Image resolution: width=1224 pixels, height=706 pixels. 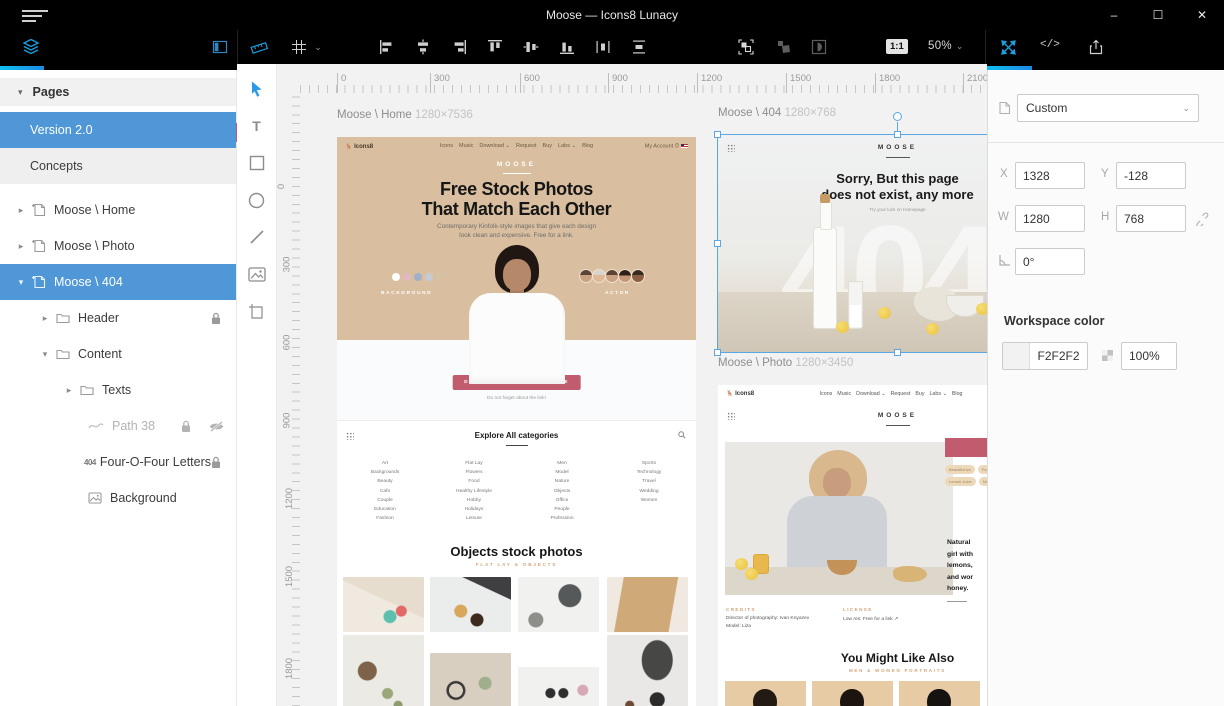 I want to click on ruler-toggle-icon, so click(x=259, y=47).